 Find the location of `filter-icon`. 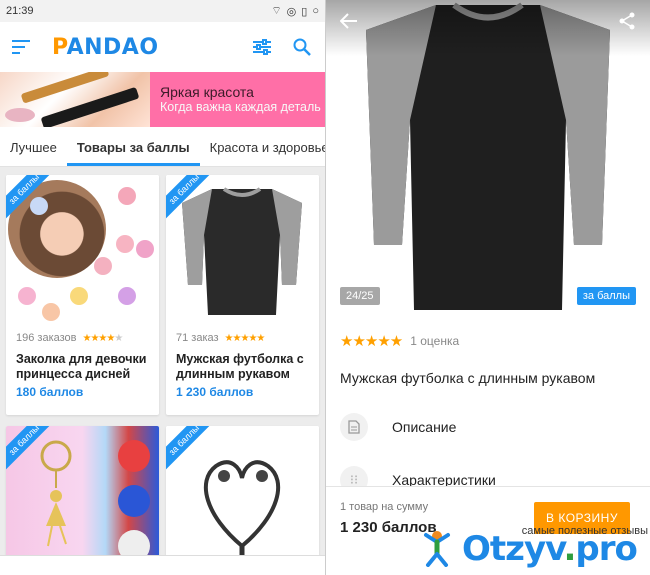

filter-icon is located at coordinates (262, 47).